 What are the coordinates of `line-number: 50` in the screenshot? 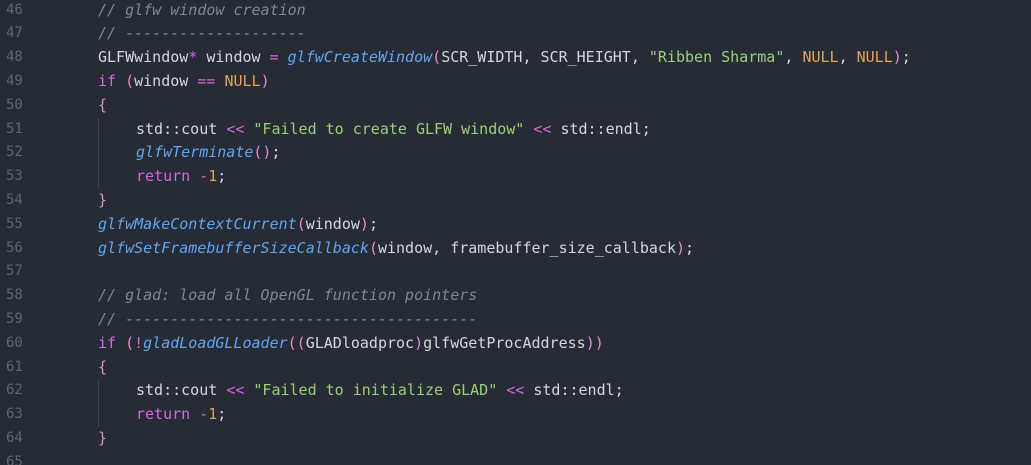 It's located at (14, 104).